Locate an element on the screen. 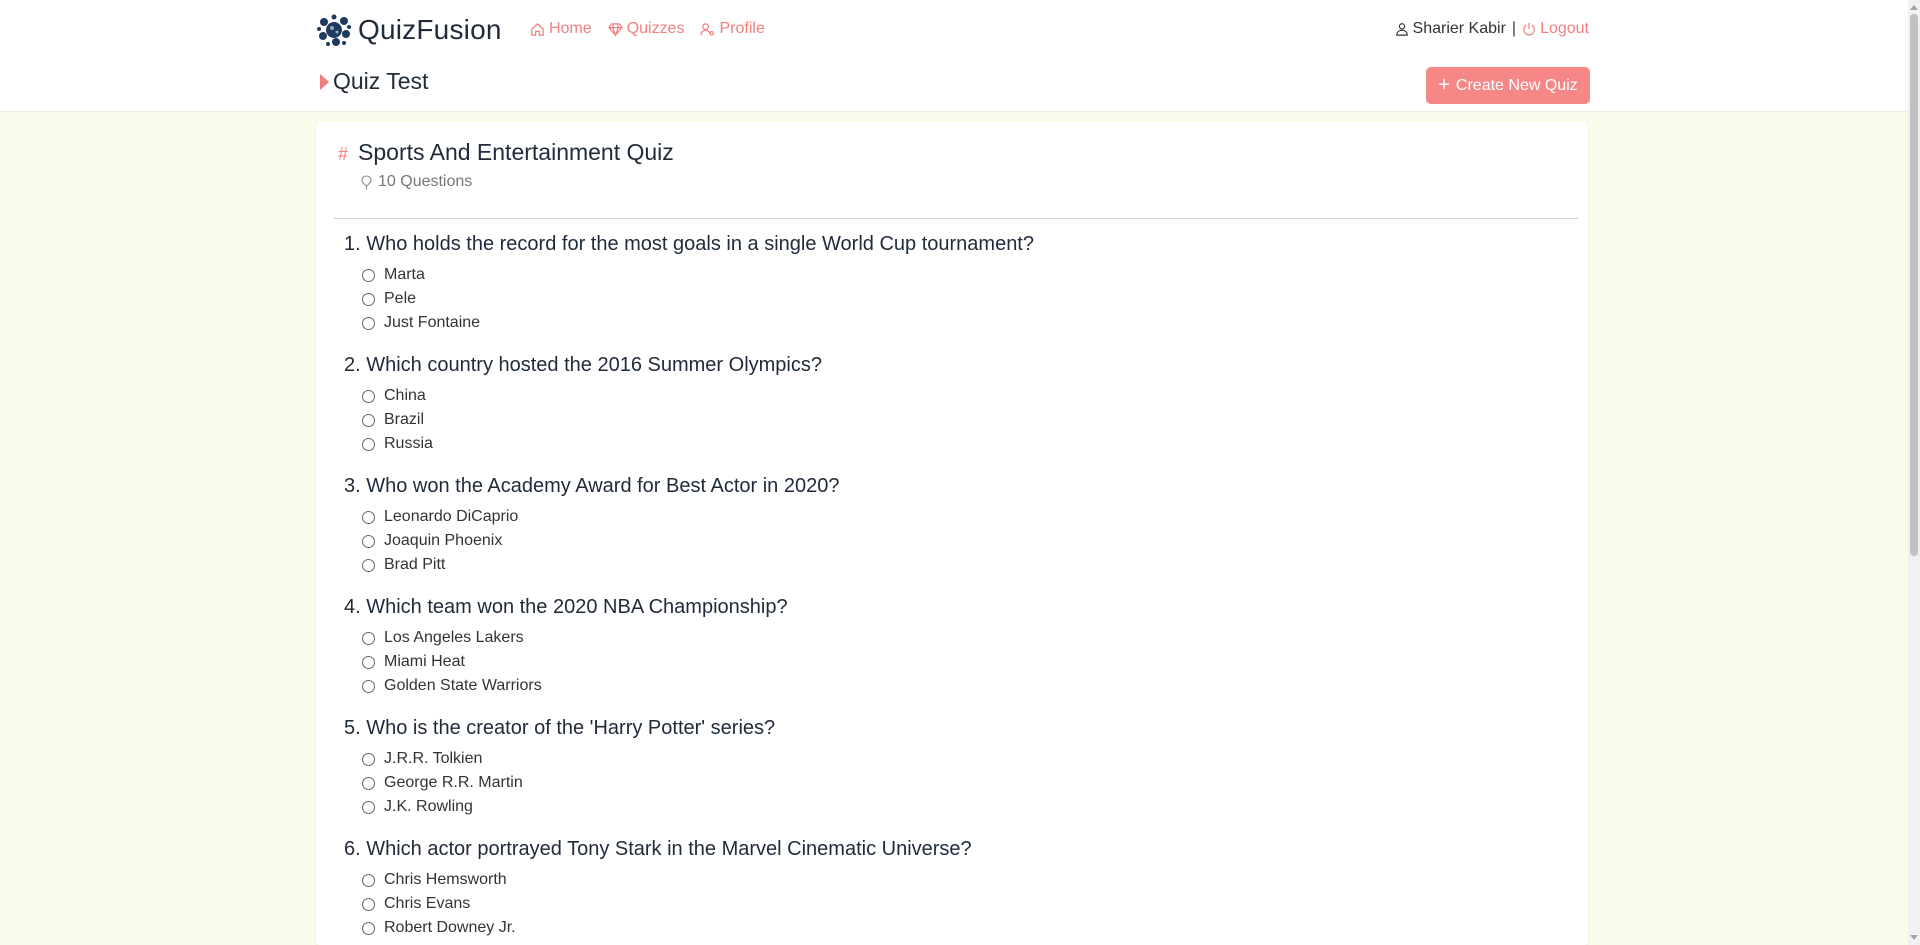 The image size is (1920, 945). answer-option: Pele is located at coordinates (953, 299).